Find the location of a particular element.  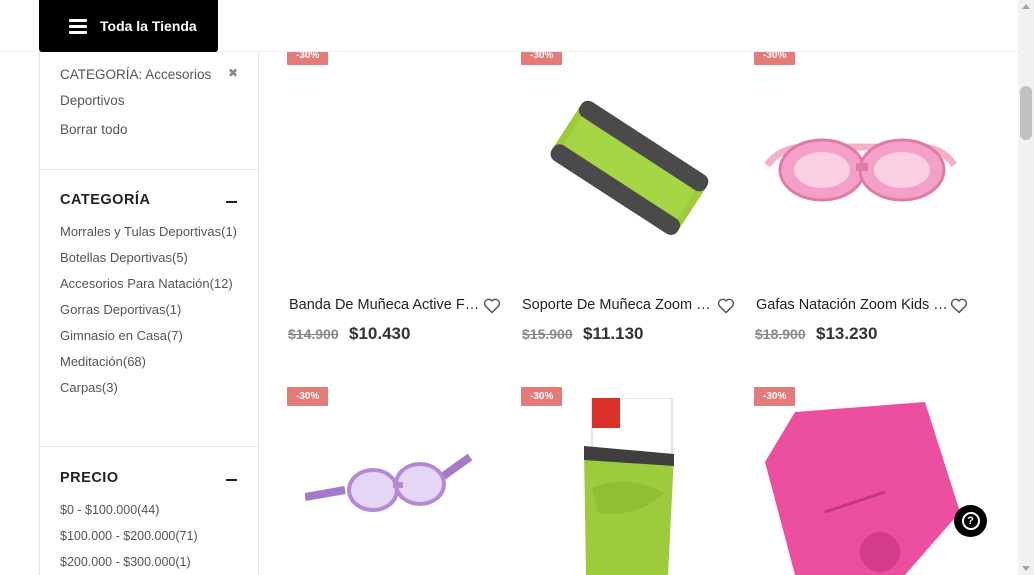

store-menu-button: Toda la Tienda is located at coordinates (128, 26).